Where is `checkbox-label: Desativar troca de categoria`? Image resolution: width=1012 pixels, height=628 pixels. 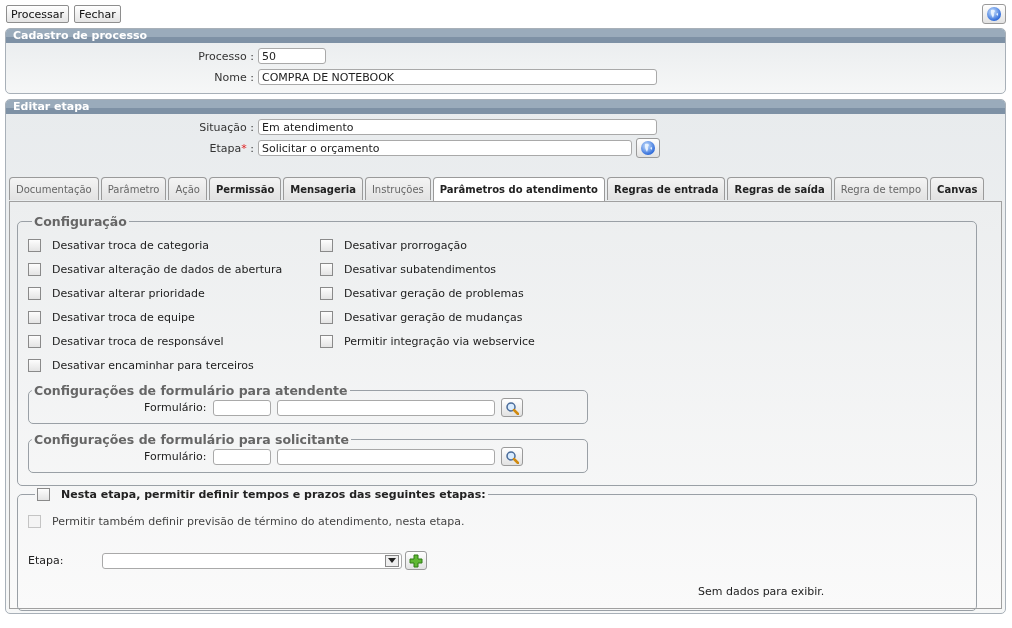
checkbox-label: Desativar troca de categoria is located at coordinates (131, 245).